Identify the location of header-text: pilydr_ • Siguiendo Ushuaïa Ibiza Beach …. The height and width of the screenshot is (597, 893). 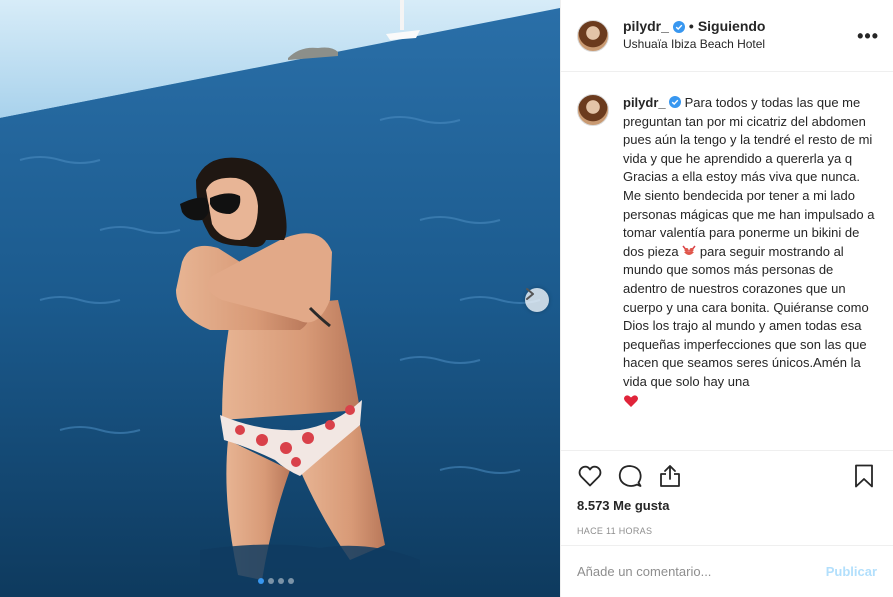
(694, 35).